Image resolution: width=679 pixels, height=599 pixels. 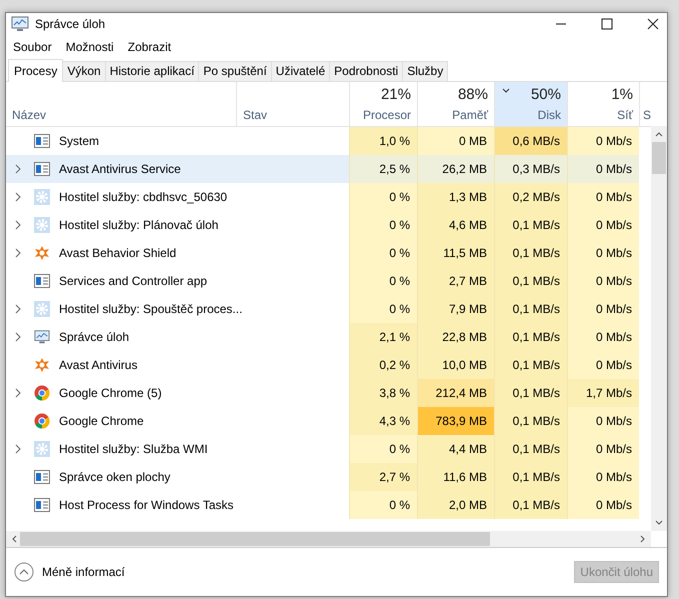 What do you see at coordinates (659, 134) in the screenshot?
I see `scroll-up-icon` at bounding box center [659, 134].